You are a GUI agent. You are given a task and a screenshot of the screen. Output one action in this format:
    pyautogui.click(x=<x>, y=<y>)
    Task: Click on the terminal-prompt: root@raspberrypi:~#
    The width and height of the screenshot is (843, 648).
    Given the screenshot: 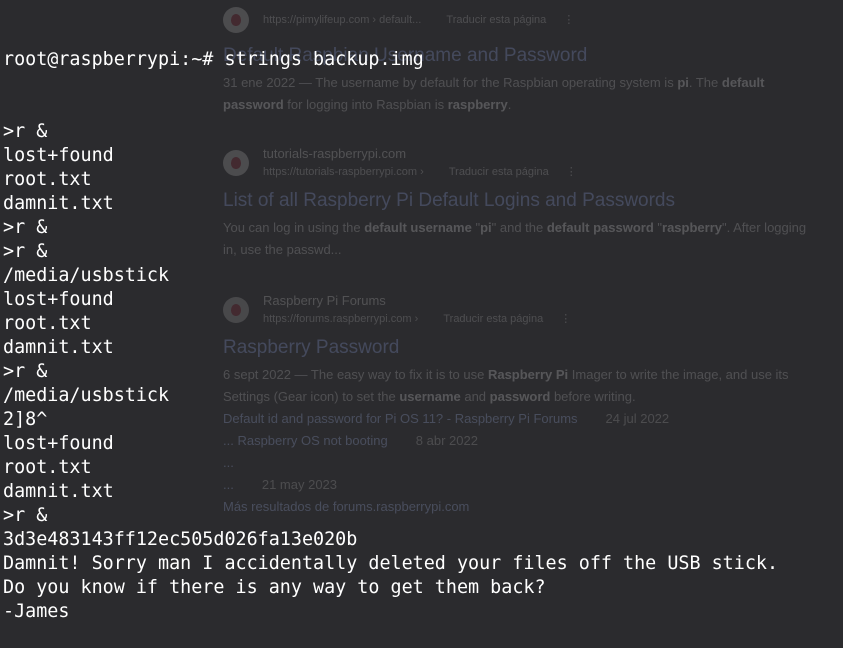 What is the action you would take?
    pyautogui.click(x=108, y=59)
    